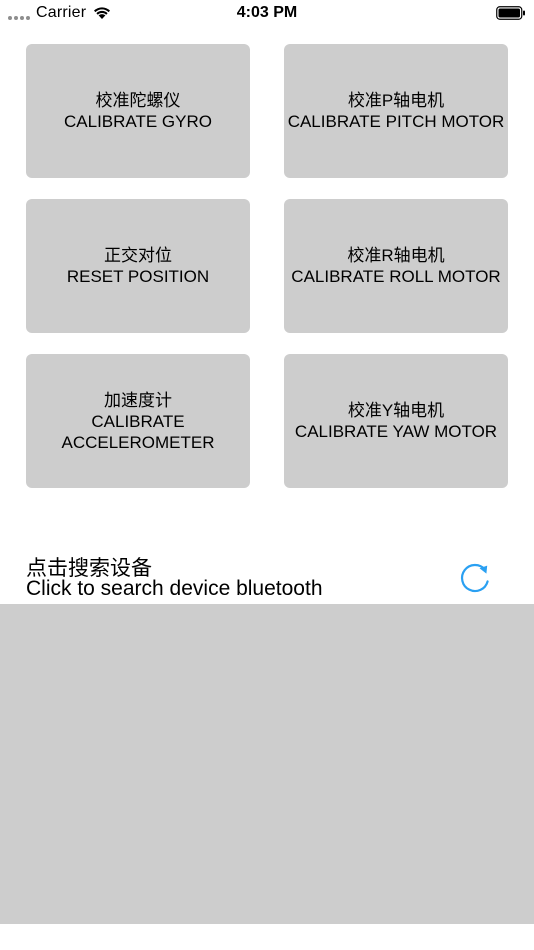 The image size is (534, 950). I want to click on button-label-en: CALIBRATE GYRO, so click(138, 121).